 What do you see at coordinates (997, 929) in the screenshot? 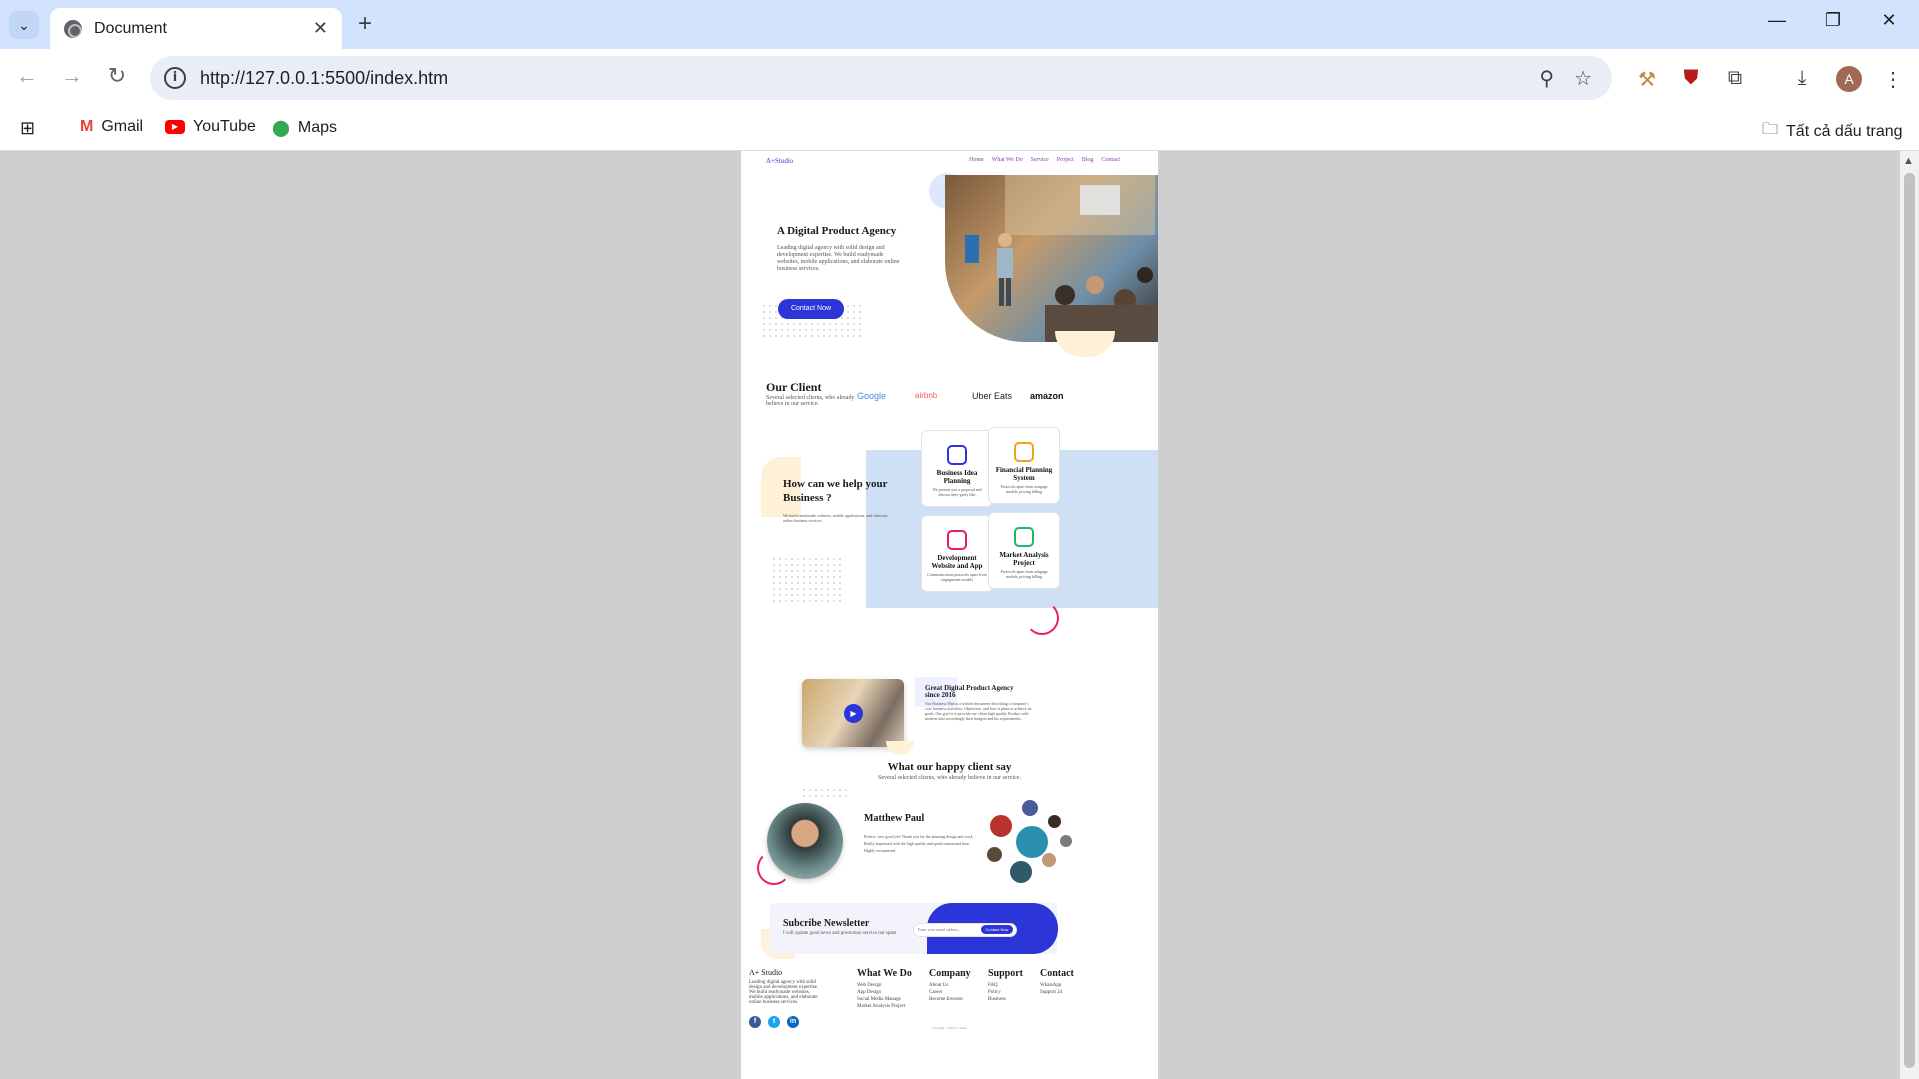
I see `newsletter-contact-button: Contact Now` at bounding box center [997, 929].